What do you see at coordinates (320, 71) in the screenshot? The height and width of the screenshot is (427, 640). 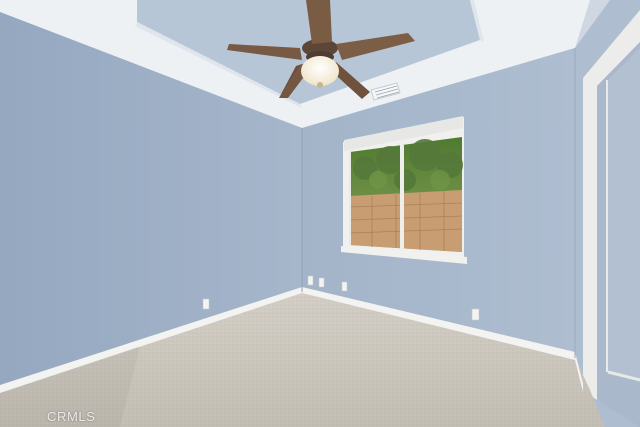 I see `fan-light` at bounding box center [320, 71].